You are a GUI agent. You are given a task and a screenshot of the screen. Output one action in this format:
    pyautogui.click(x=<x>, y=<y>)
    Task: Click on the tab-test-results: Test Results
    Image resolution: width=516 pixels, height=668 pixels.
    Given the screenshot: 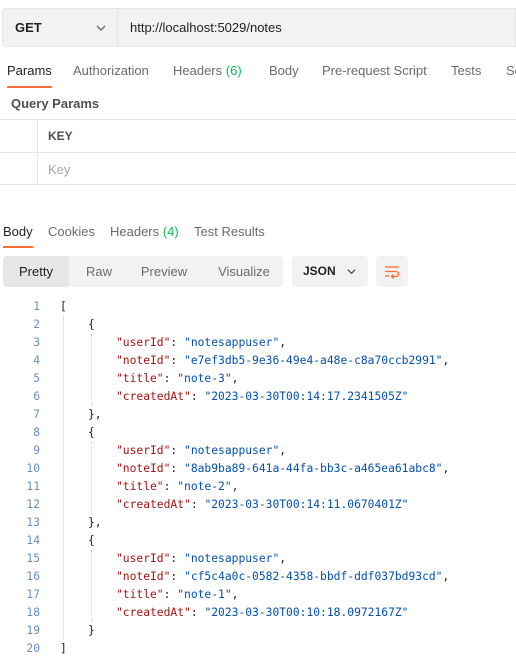 What is the action you would take?
    pyautogui.click(x=229, y=233)
    